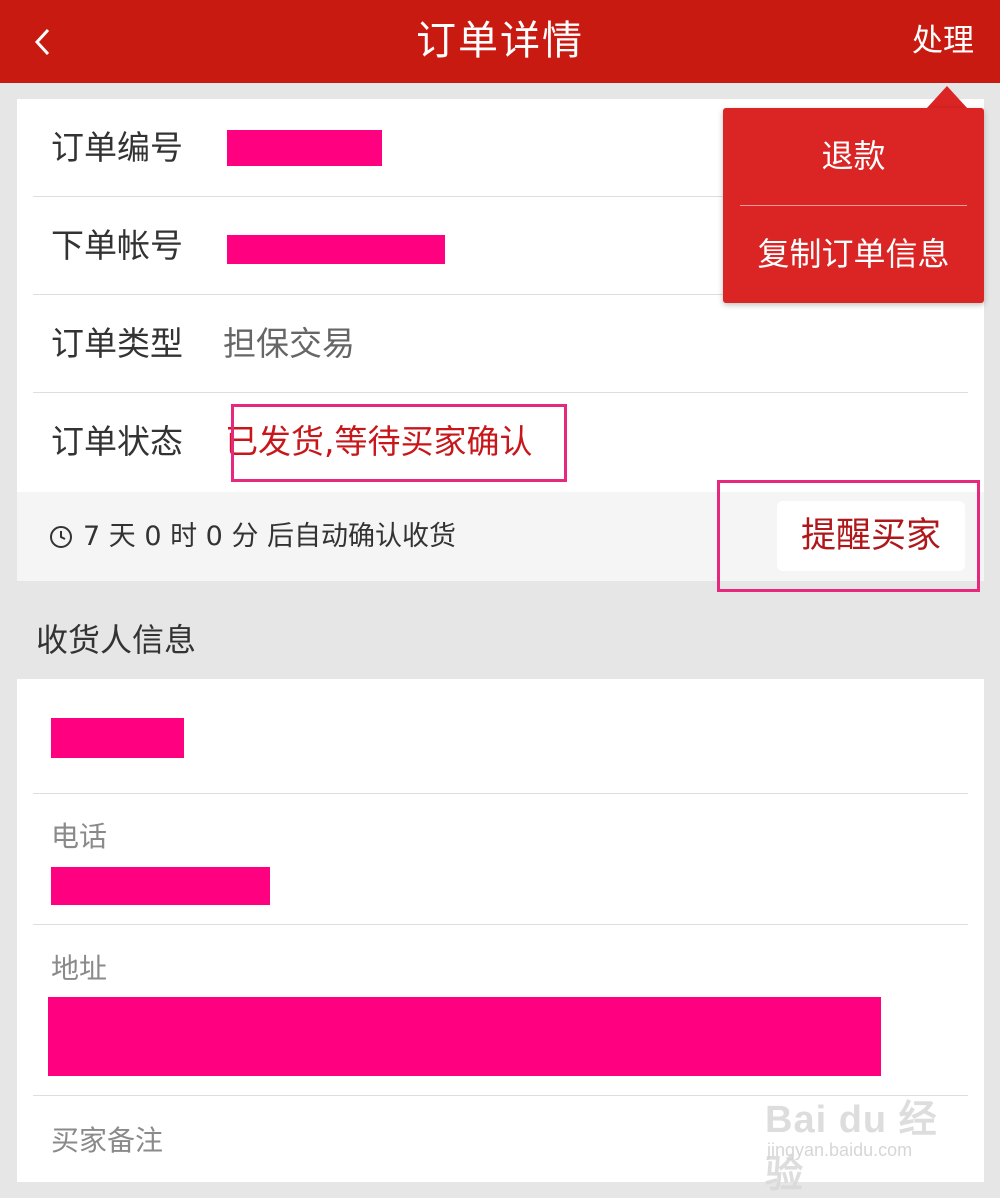  What do you see at coordinates (107, 1140) in the screenshot?
I see `buyer-remark-label: 买家备注` at bounding box center [107, 1140].